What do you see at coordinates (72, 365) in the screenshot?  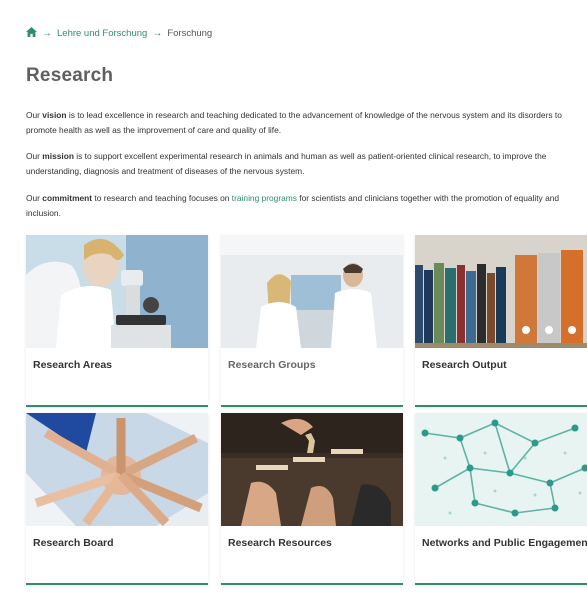 I see `card-title: Research Areas` at bounding box center [72, 365].